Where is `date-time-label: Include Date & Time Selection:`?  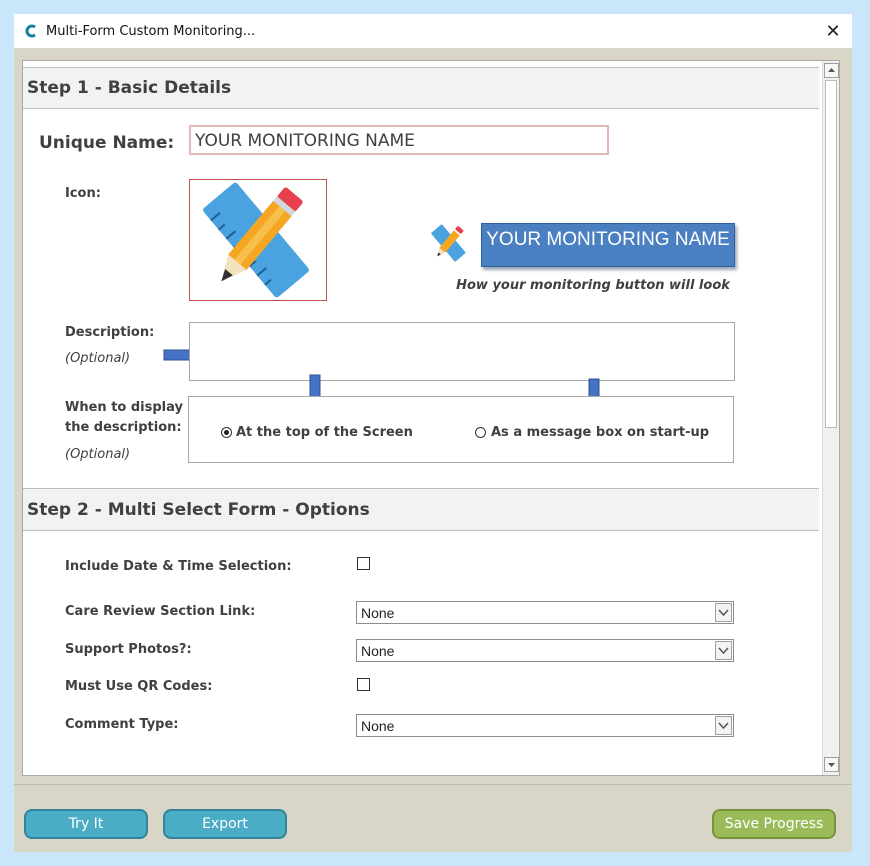
date-time-label: Include Date & Time Selection: is located at coordinates (178, 566).